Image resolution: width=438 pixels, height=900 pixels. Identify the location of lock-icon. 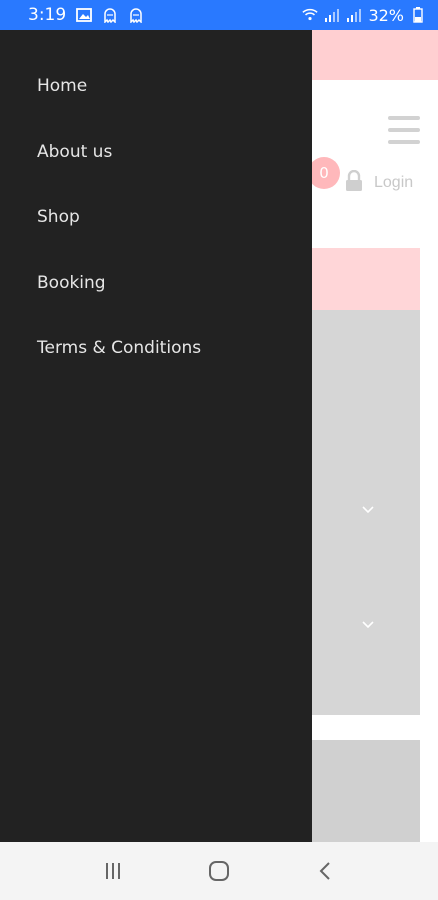
(354, 180).